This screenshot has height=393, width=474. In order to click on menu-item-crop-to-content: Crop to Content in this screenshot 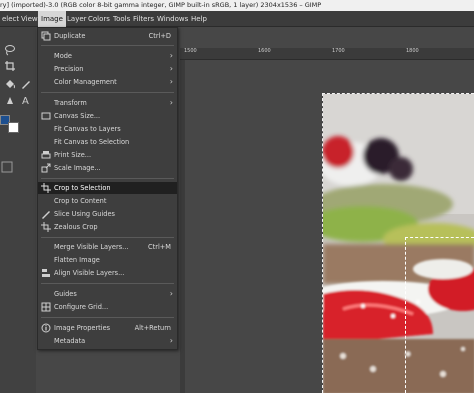, I will do `click(107, 201)`.